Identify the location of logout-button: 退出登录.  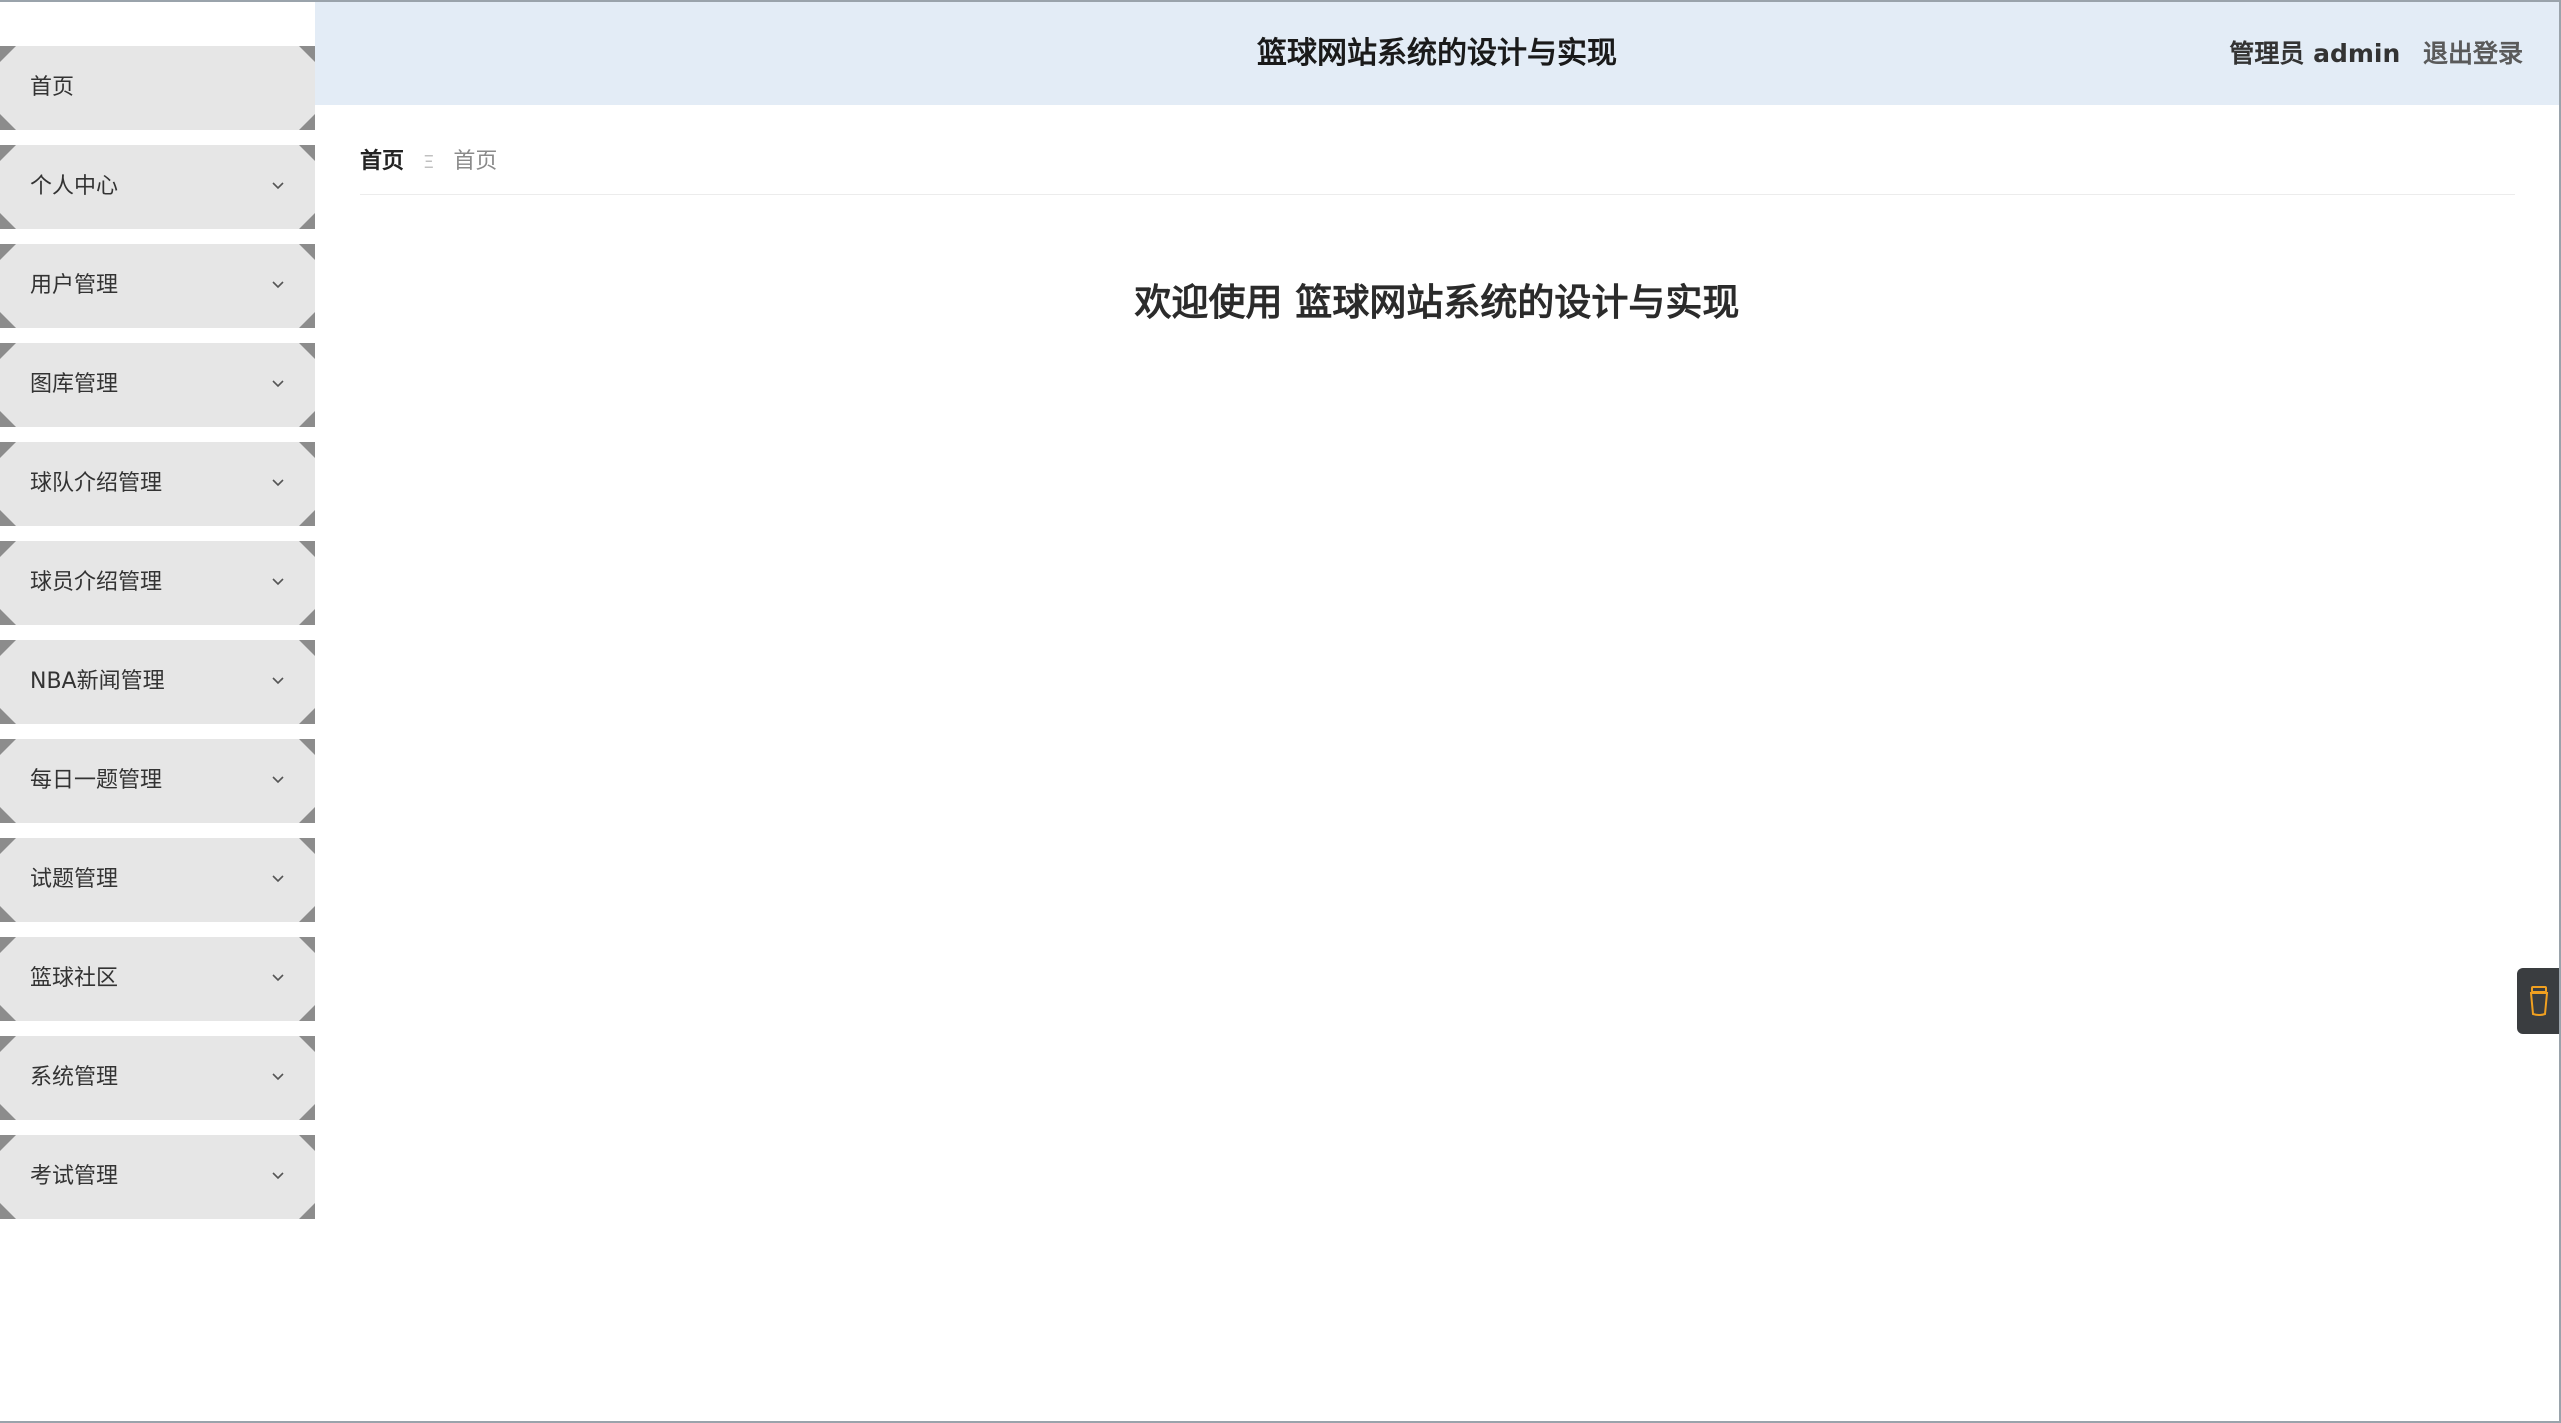
(2473, 53).